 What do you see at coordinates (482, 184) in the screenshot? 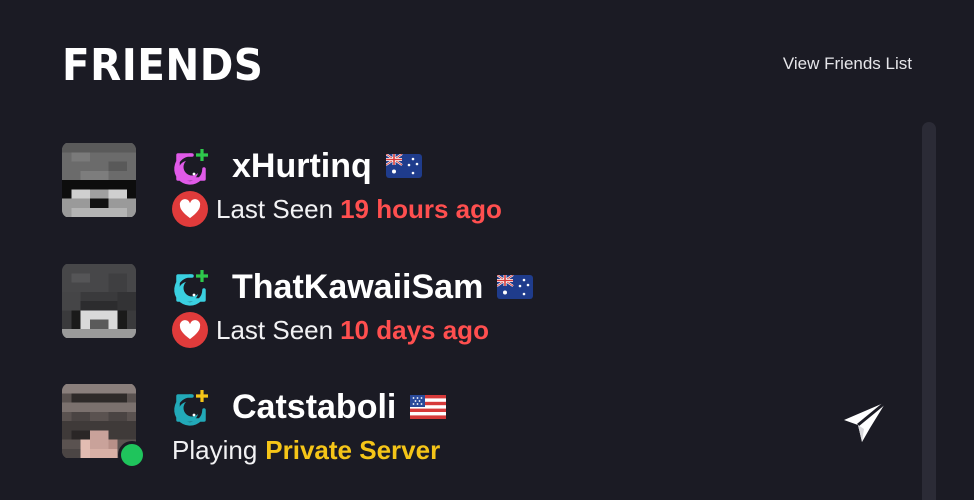
I see `friend-row: xHurtinq Last Seen 19 hours ago` at bounding box center [482, 184].